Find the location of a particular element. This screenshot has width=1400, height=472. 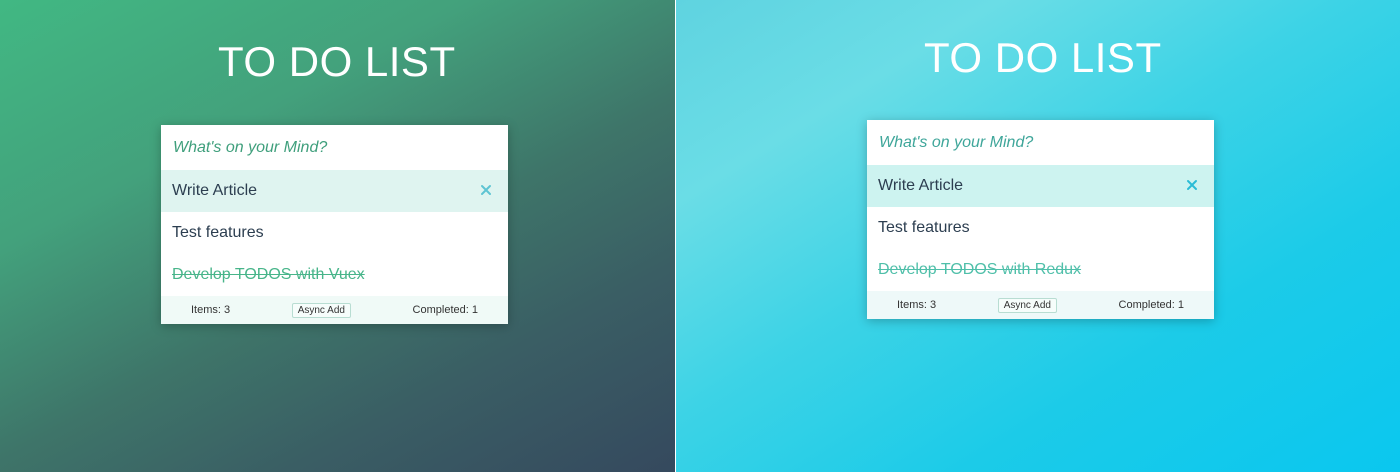

todo-text: Develop TODOS with Redux is located at coordinates (980, 269).